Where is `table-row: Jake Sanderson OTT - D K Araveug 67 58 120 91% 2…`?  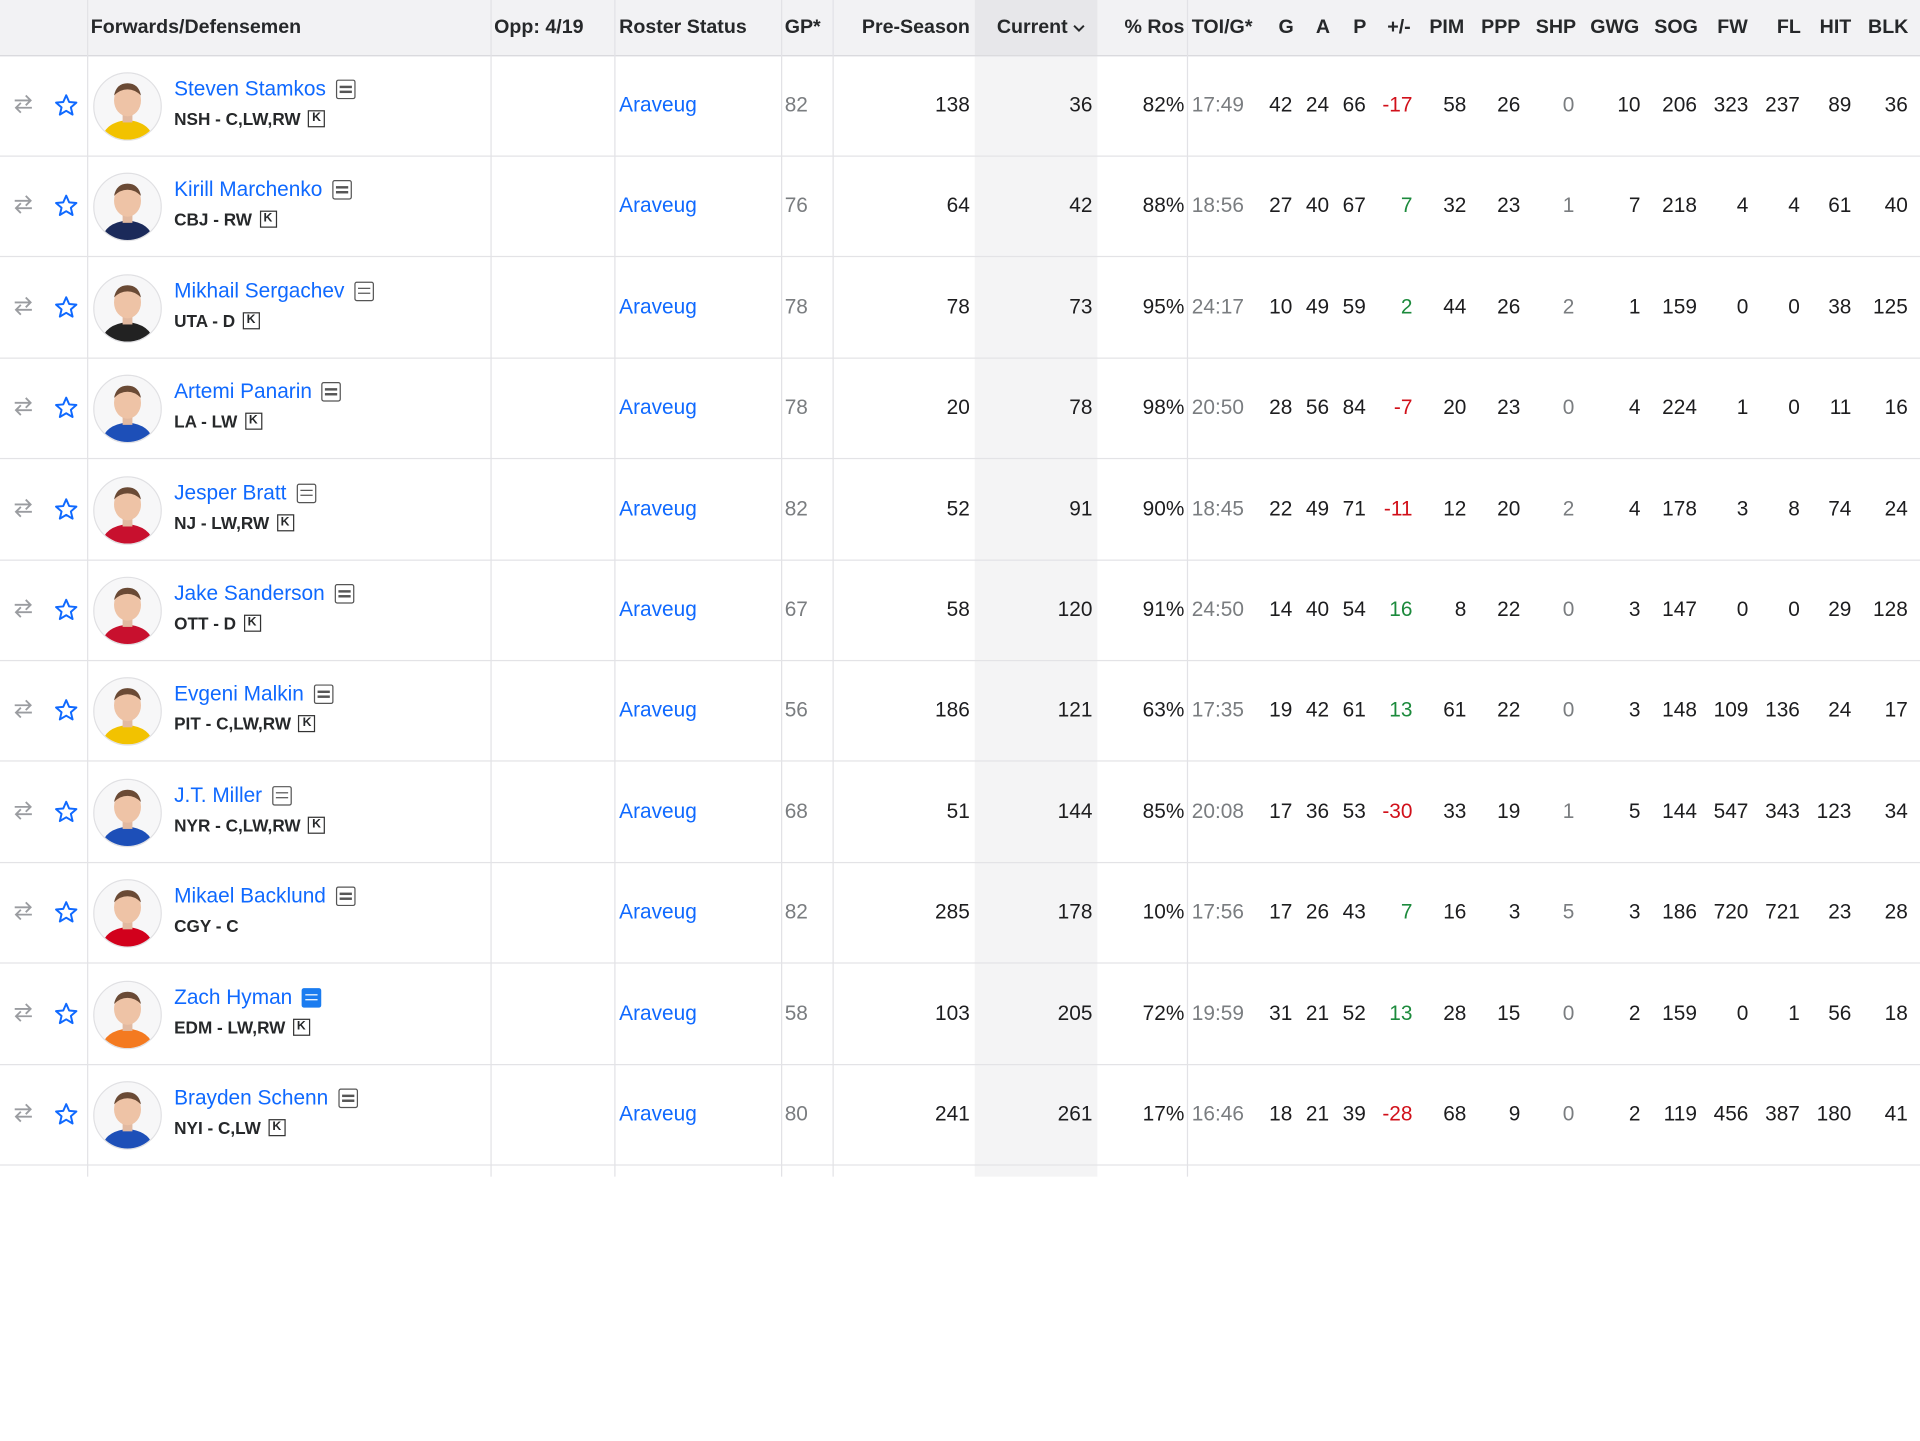 table-row: Jake Sanderson OTT - D K Araveug 67 58 120 91% 2… is located at coordinates (960, 611).